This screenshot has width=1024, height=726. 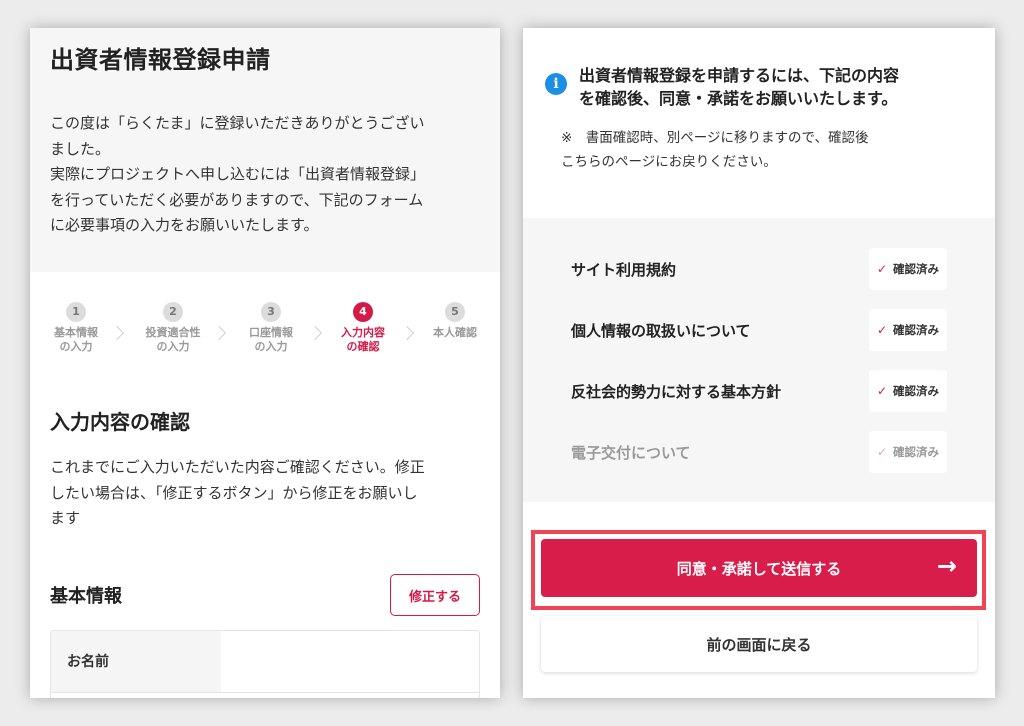 What do you see at coordinates (237, 467) in the screenshot?
I see `confirm-line: これまでにご入力いただいた内容ご確認ください。修正` at bounding box center [237, 467].